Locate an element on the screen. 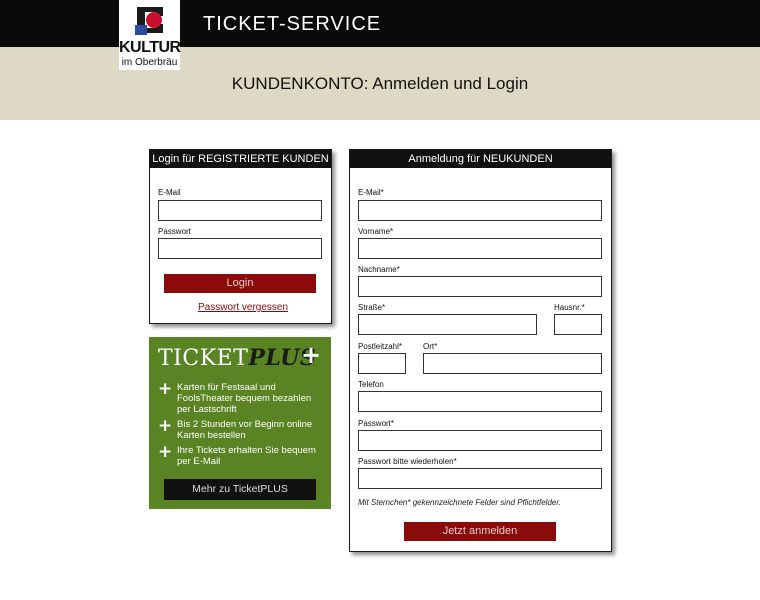  vorname-input is located at coordinates (480, 248).